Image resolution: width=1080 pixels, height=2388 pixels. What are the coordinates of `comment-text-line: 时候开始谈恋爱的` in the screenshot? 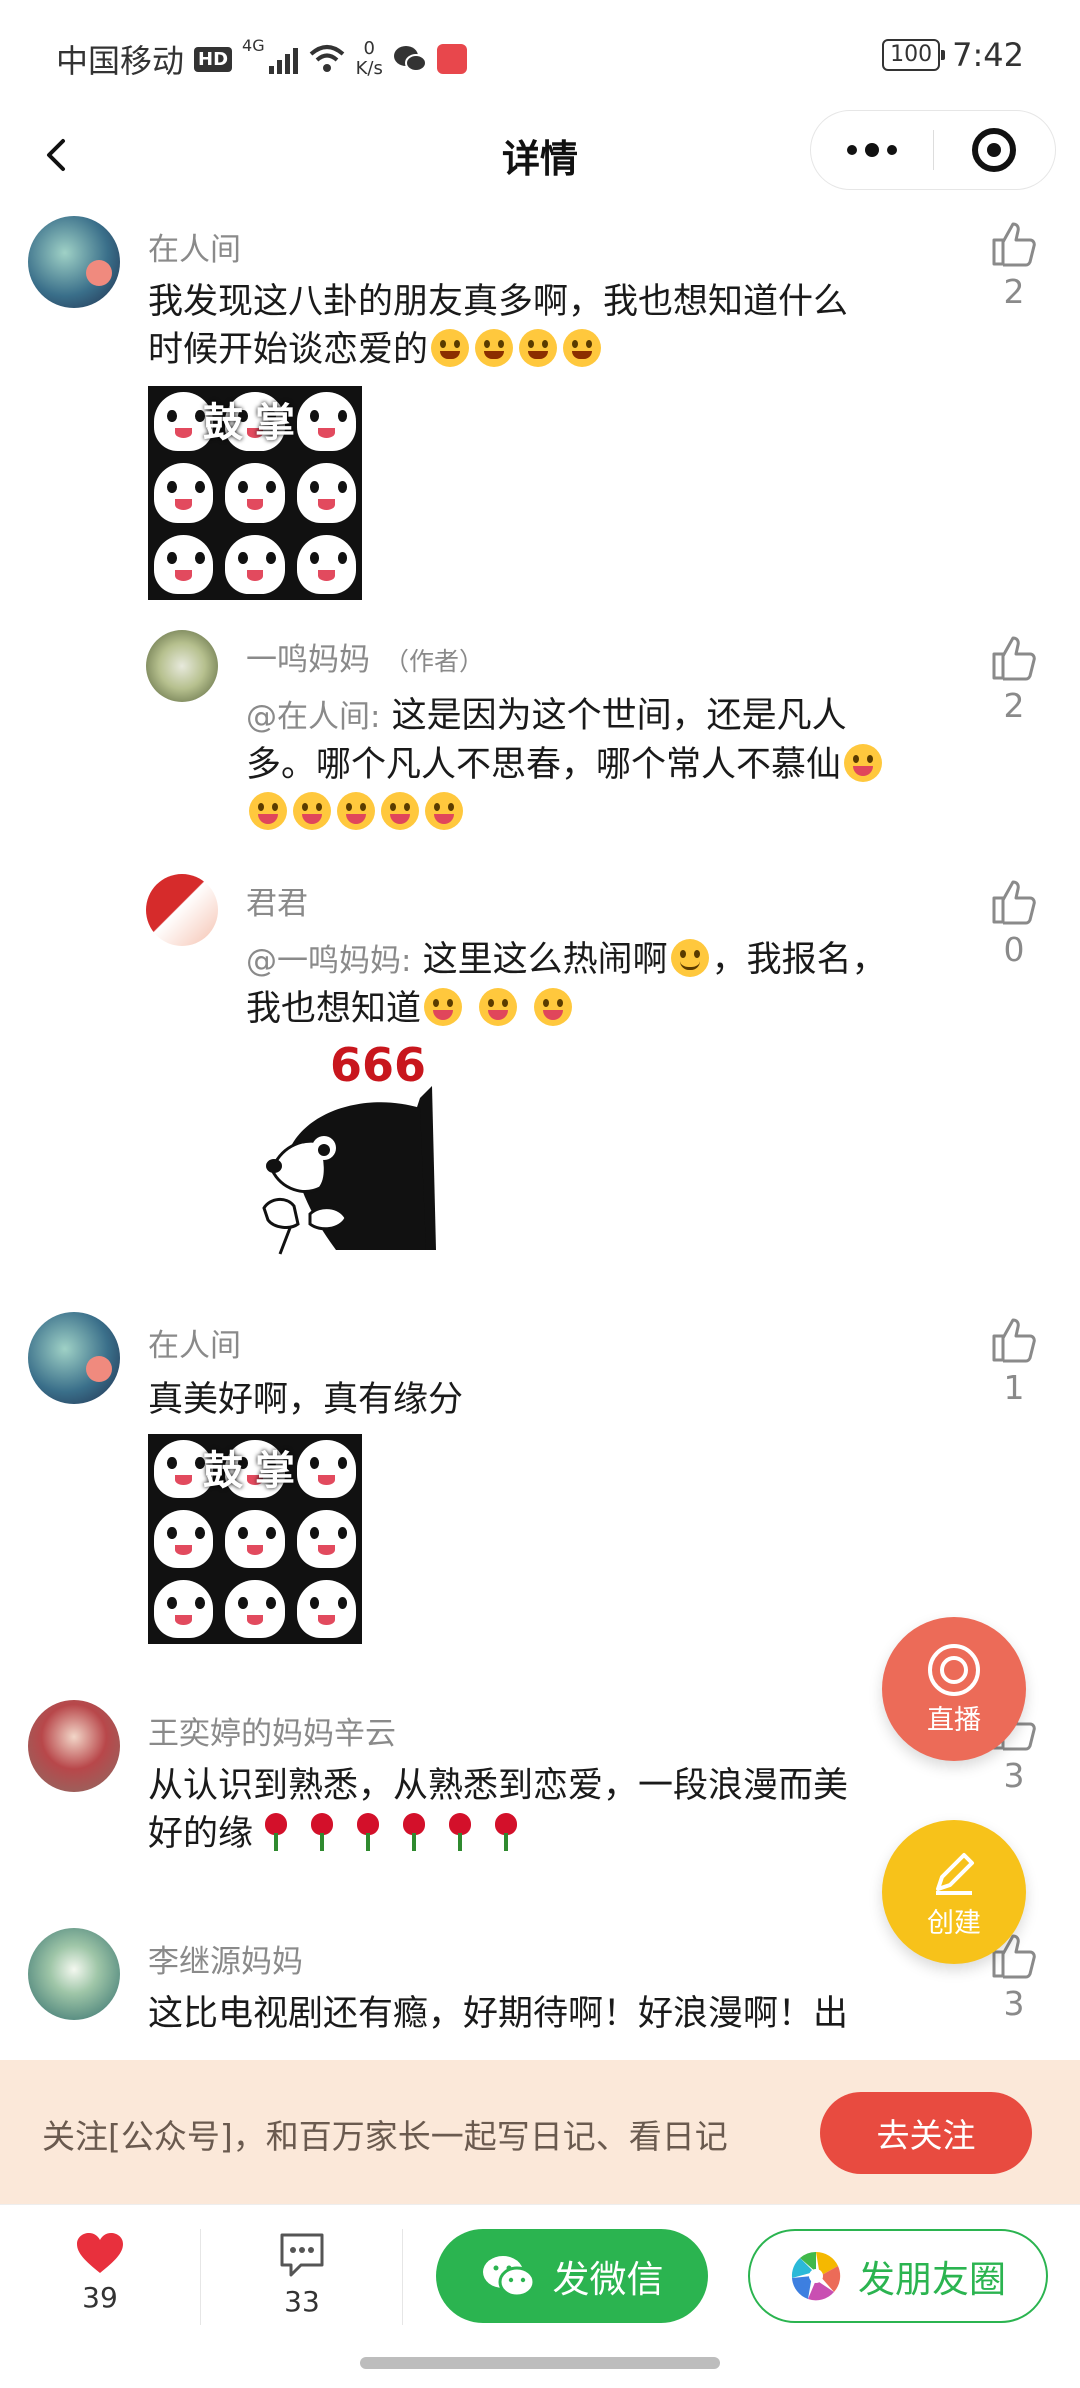 It's located at (548, 350).